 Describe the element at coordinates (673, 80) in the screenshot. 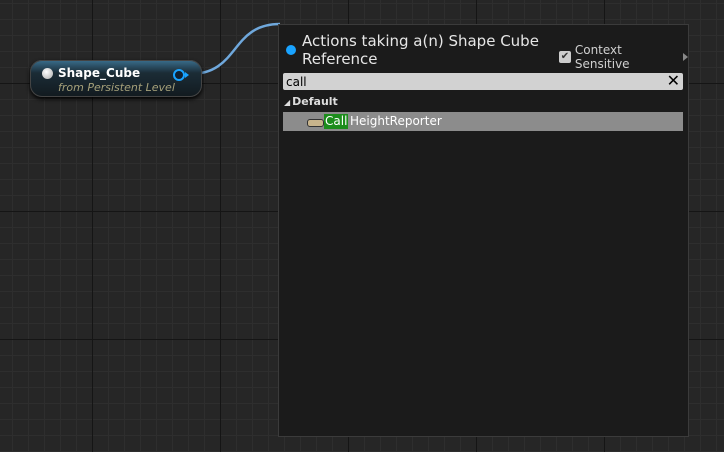

I see `clear-search-icon: ✕` at that location.